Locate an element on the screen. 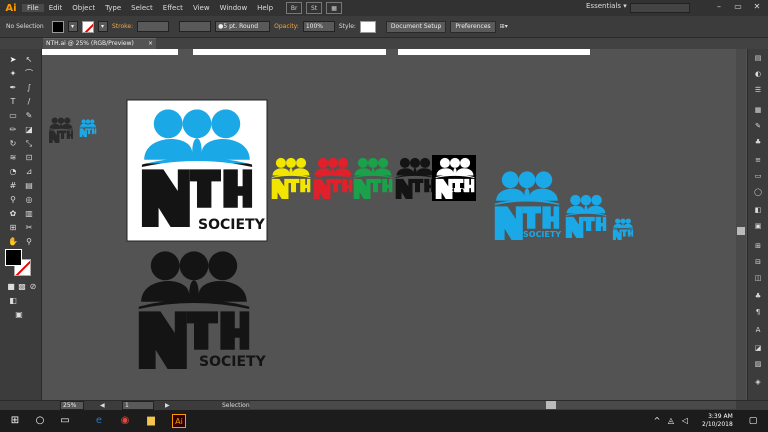 Image resolution: width=768 pixels, height=432 pixels. artboard-next-icon: ▶ is located at coordinates (167, 405).